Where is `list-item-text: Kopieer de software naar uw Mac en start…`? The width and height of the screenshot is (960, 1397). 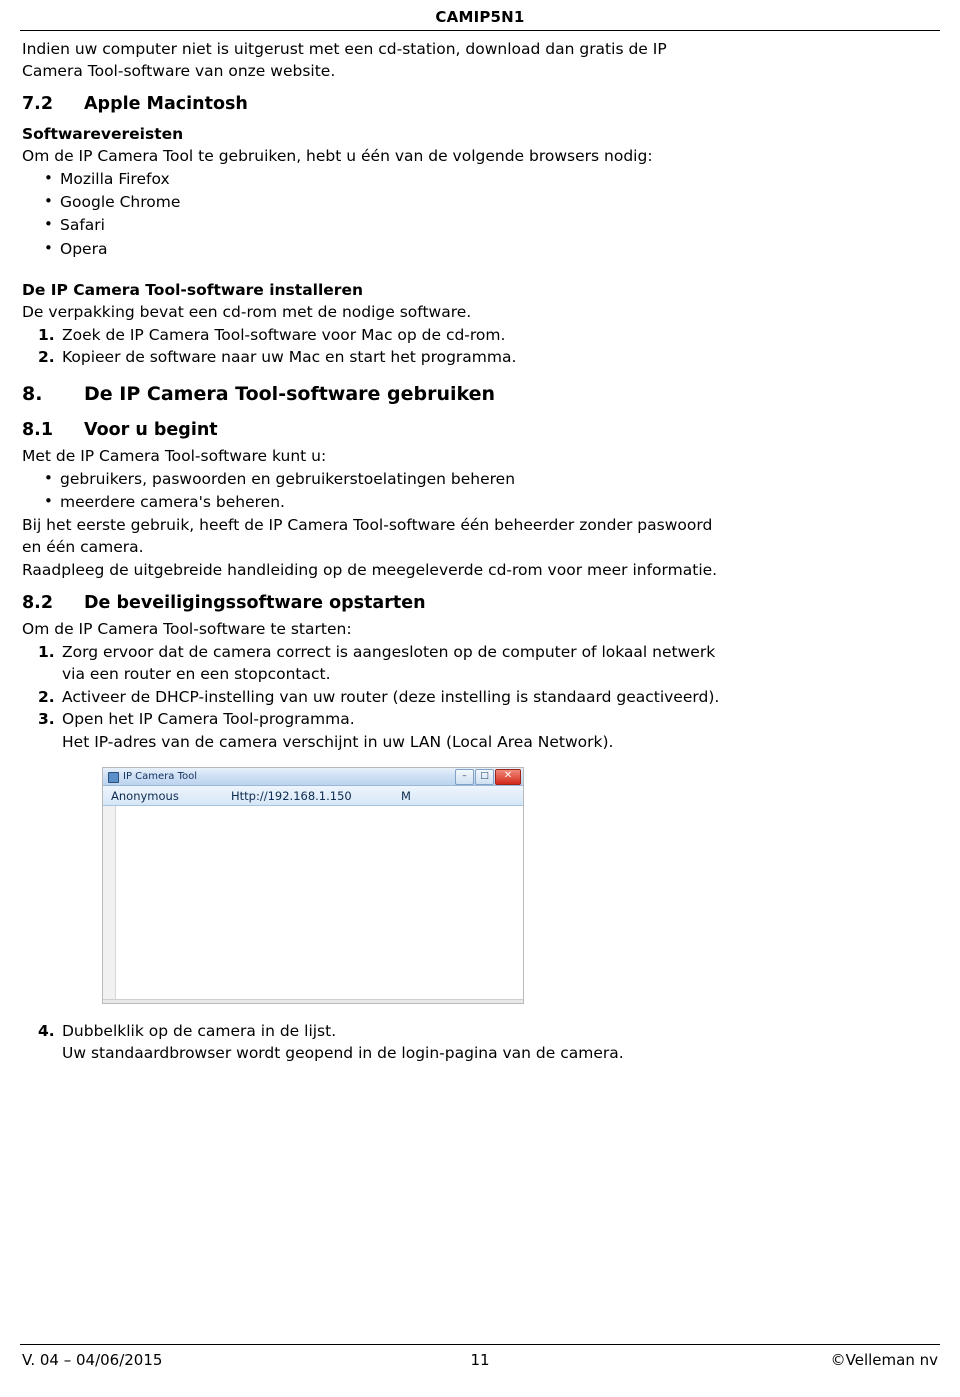
list-item-text: Kopieer de software naar uw Mac en start… is located at coordinates (289, 357).